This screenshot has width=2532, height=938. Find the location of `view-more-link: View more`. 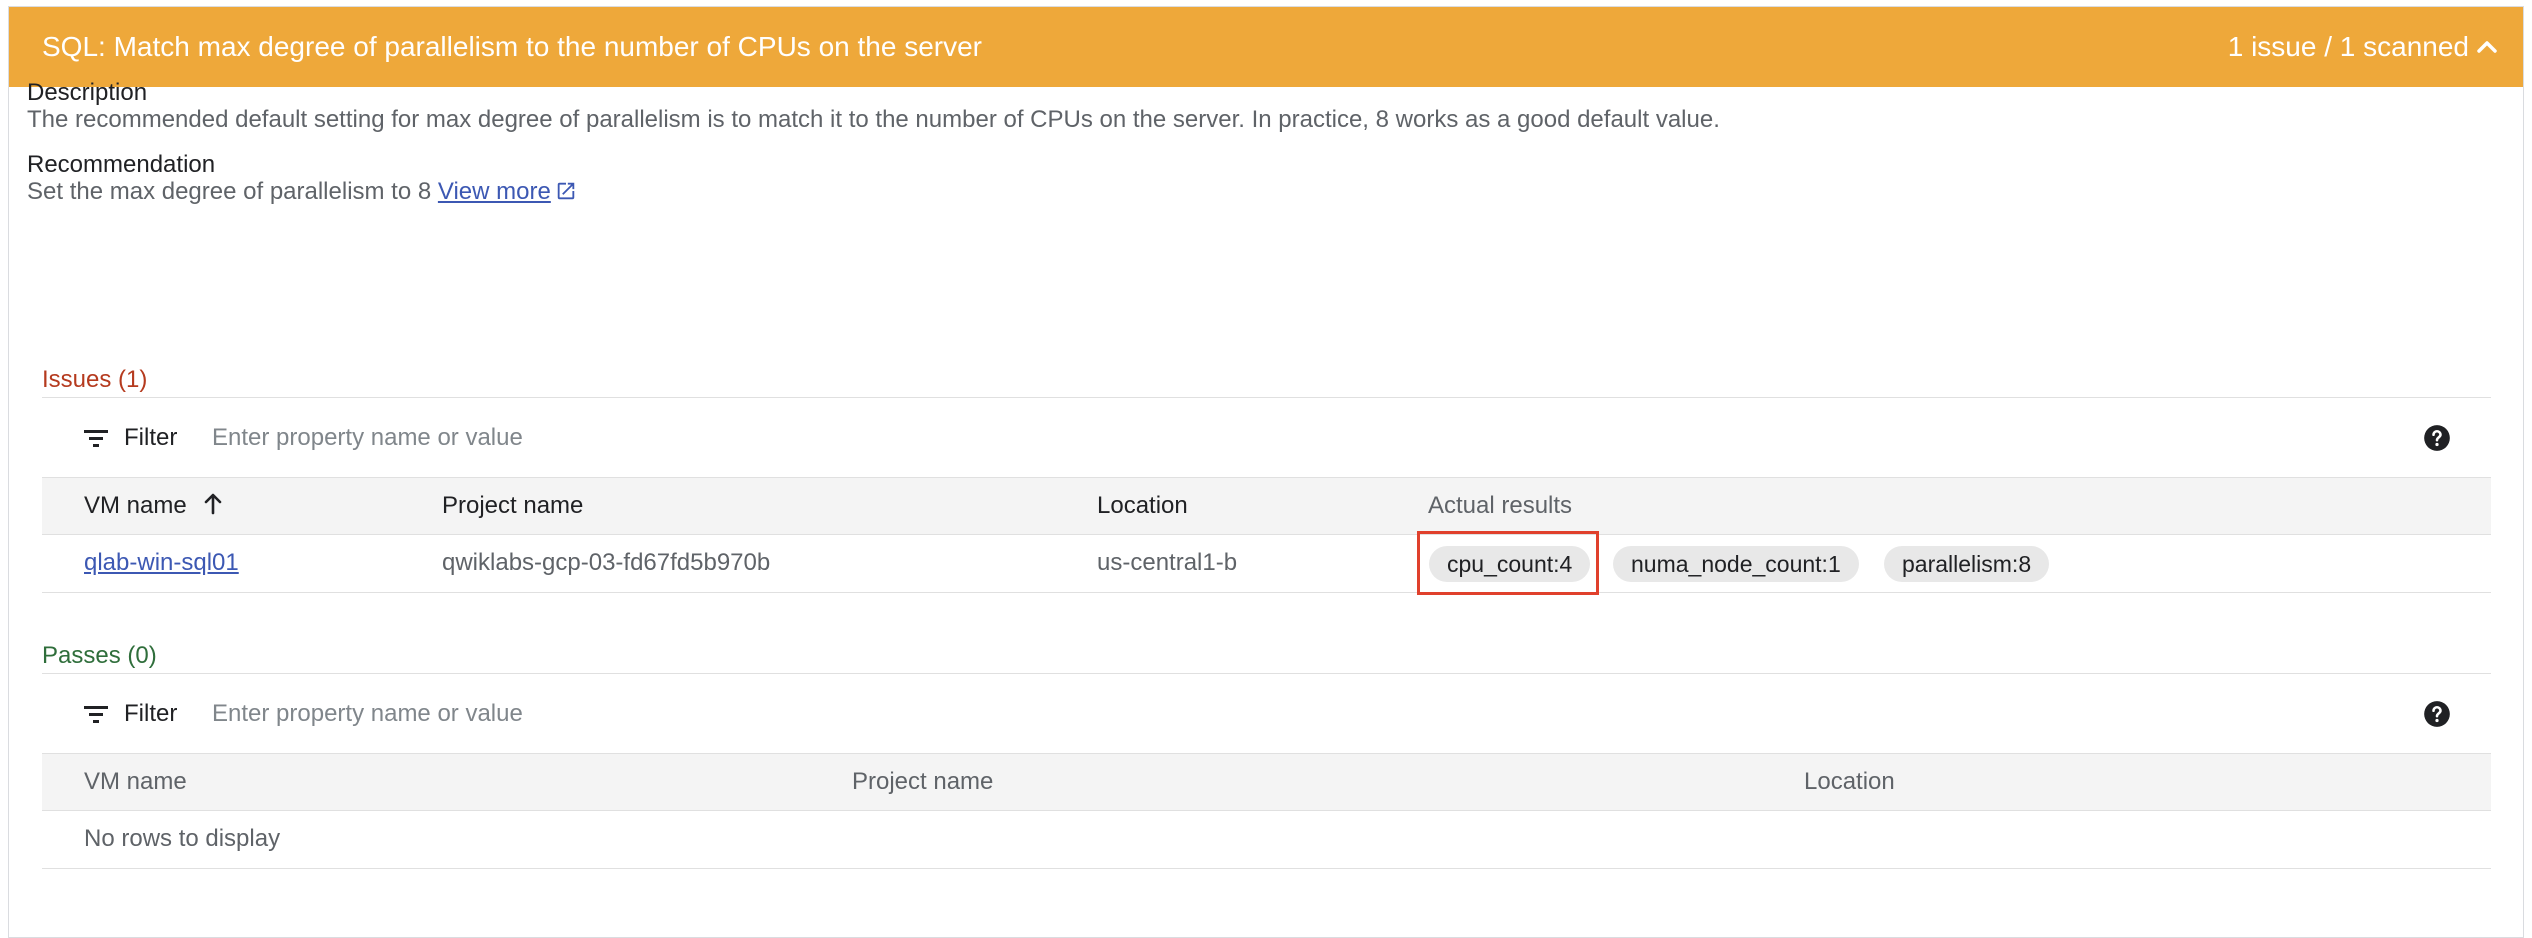

view-more-link: View more is located at coordinates (494, 191).